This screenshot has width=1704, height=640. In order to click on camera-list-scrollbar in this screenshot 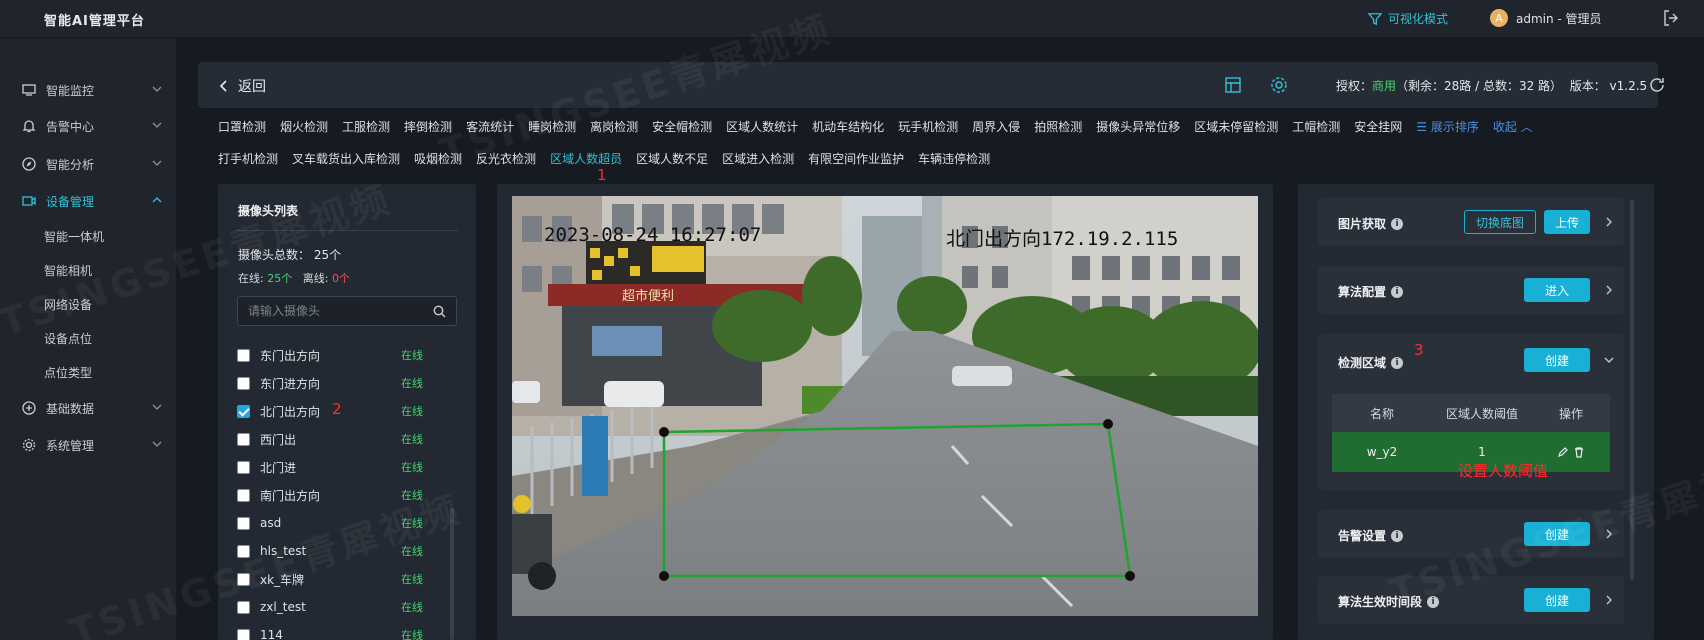, I will do `click(452, 574)`.